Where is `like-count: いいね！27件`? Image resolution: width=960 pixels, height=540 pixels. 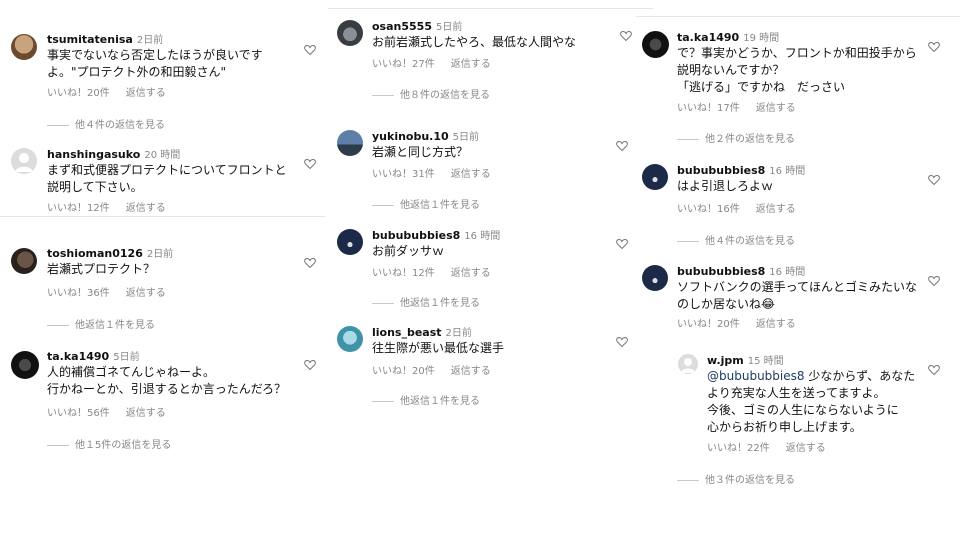 like-count: いいね！27件 is located at coordinates (403, 64).